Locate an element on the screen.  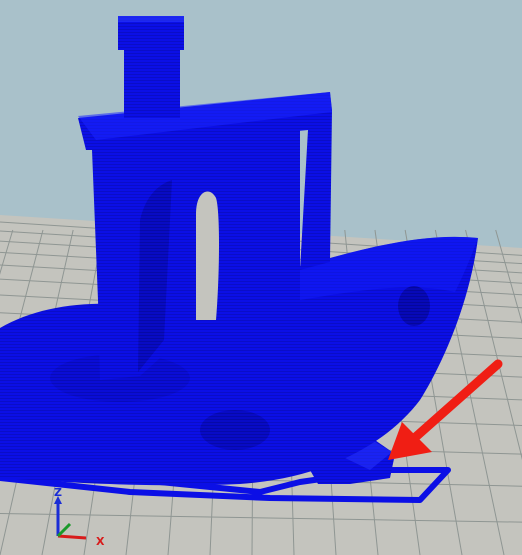
chimney is located at coordinates (151, 67).